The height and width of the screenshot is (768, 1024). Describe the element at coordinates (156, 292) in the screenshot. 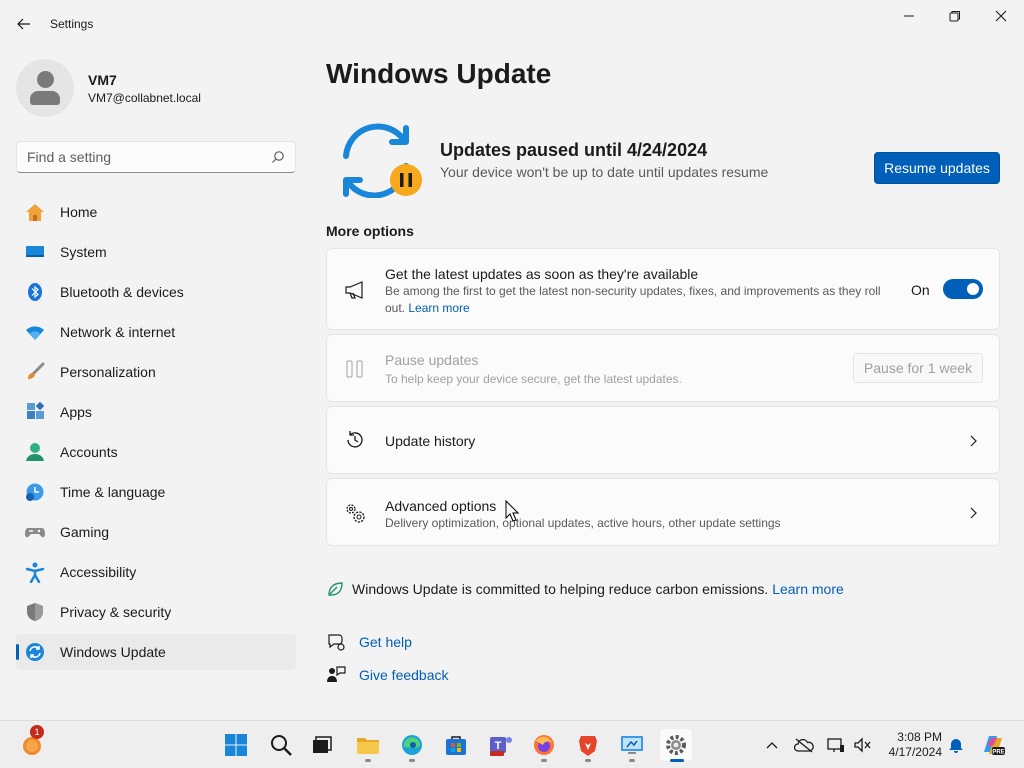

I see `sidebar-item-bluetooth: Bluetooth & devices` at that location.